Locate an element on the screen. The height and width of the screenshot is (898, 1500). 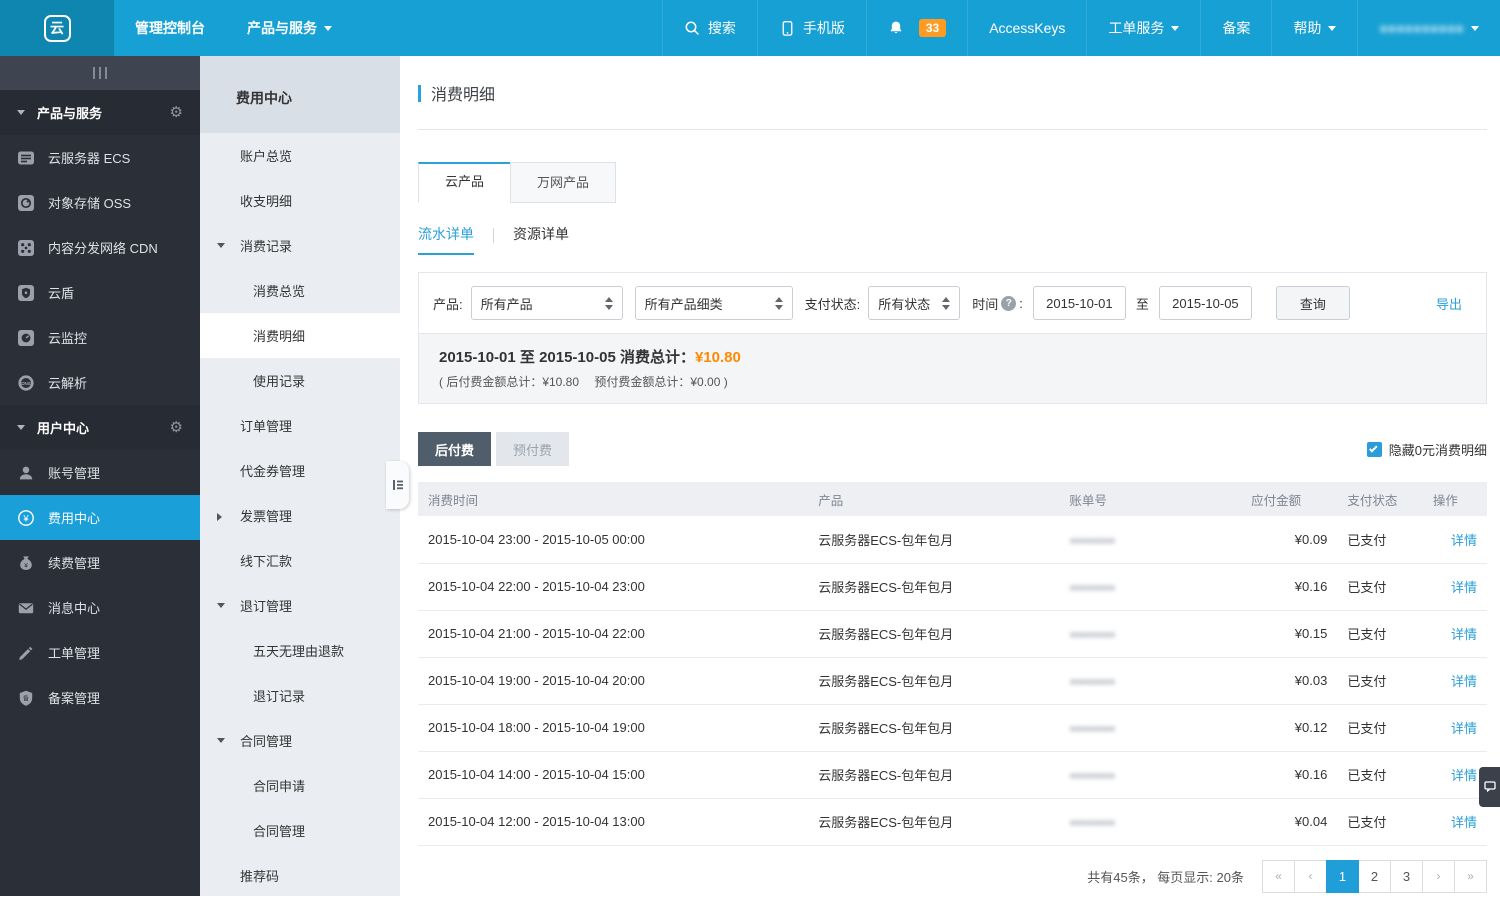
nav-console: 管理控制台 is located at coordinates (170, 28).